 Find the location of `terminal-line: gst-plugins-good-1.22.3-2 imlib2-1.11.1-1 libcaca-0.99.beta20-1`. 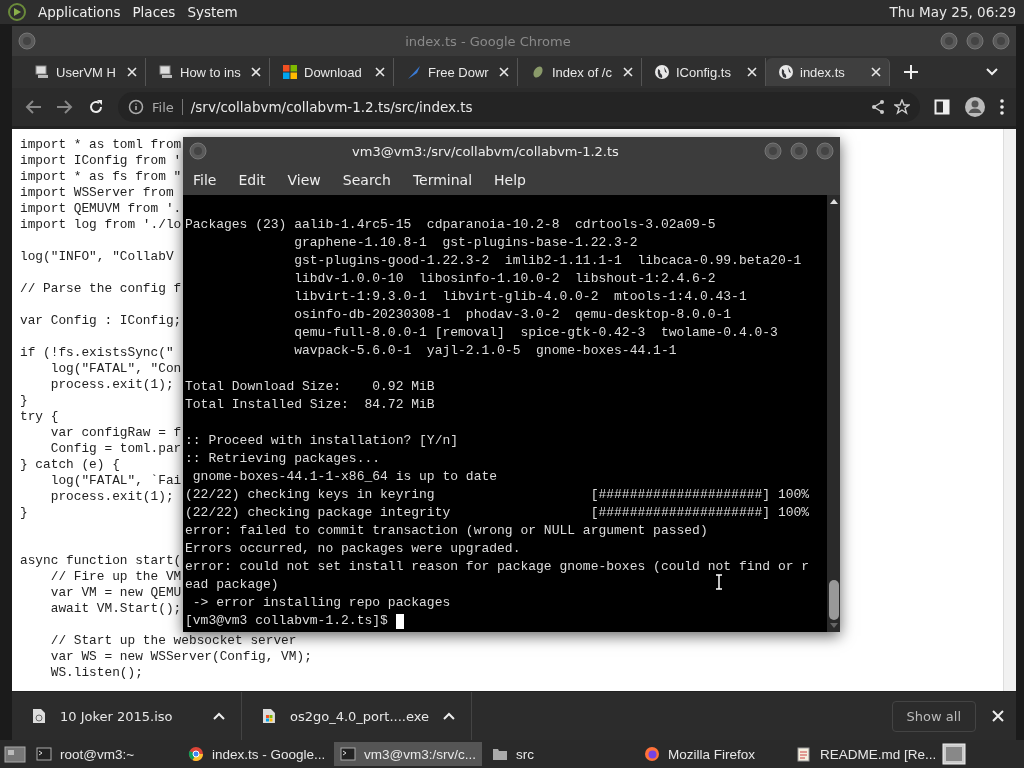

terminal-line: gst-plugins-good-1.22.3-2 imlib2-1.11.1-1 libcaca-0.99.beta20-1 is located at coordinates (547, 261).